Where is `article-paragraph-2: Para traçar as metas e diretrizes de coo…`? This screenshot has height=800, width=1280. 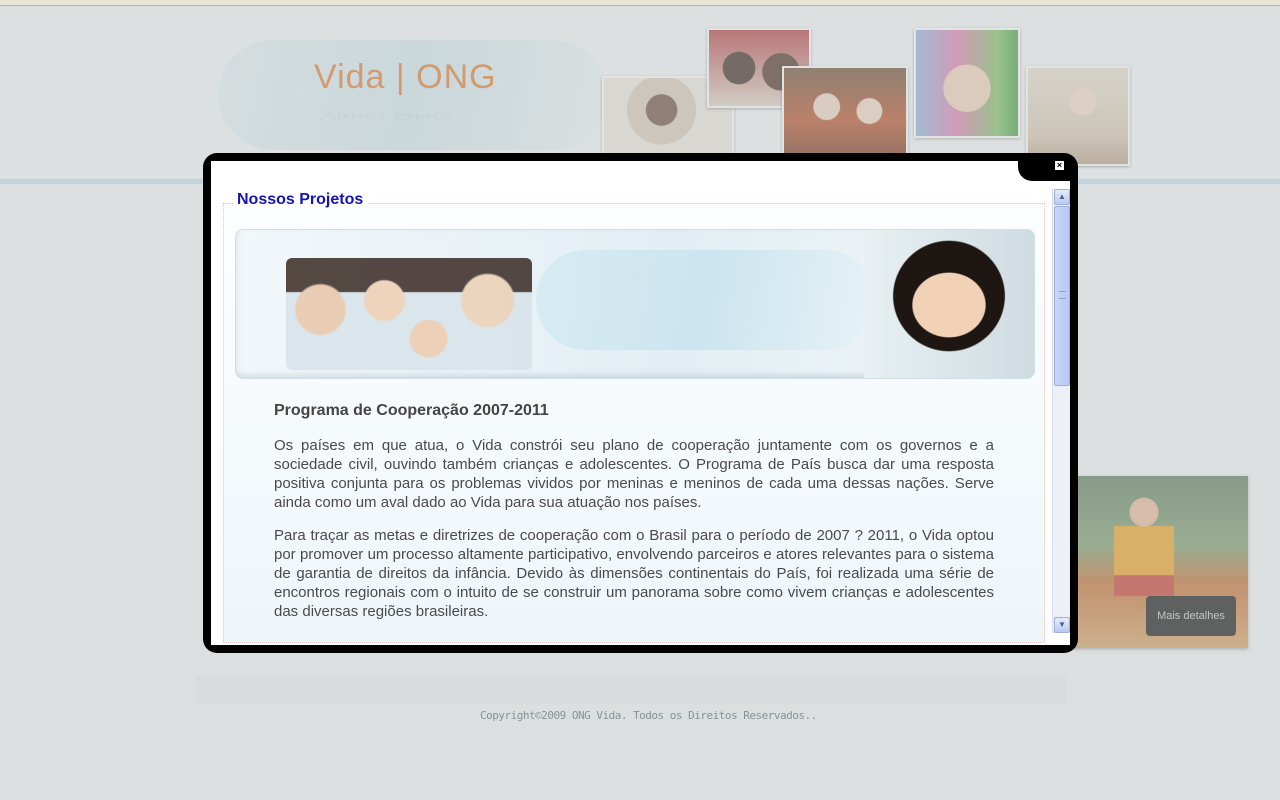
article-paragraph-2: Para traçar as metas e diretrizes de coo… is located at coordinates (634, 573).